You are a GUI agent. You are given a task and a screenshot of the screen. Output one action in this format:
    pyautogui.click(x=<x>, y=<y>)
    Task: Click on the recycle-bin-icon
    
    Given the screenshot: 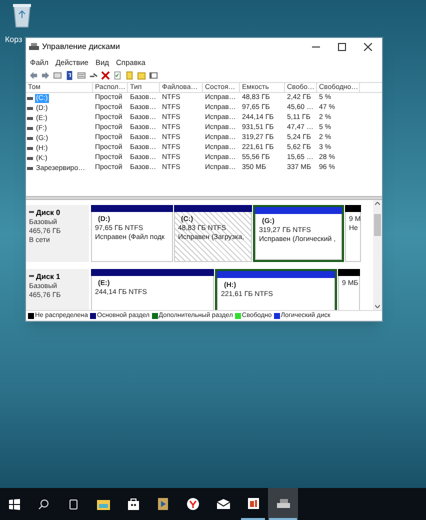 What is the action you would take?
    pyautogui.click(x=22, y=15)
    